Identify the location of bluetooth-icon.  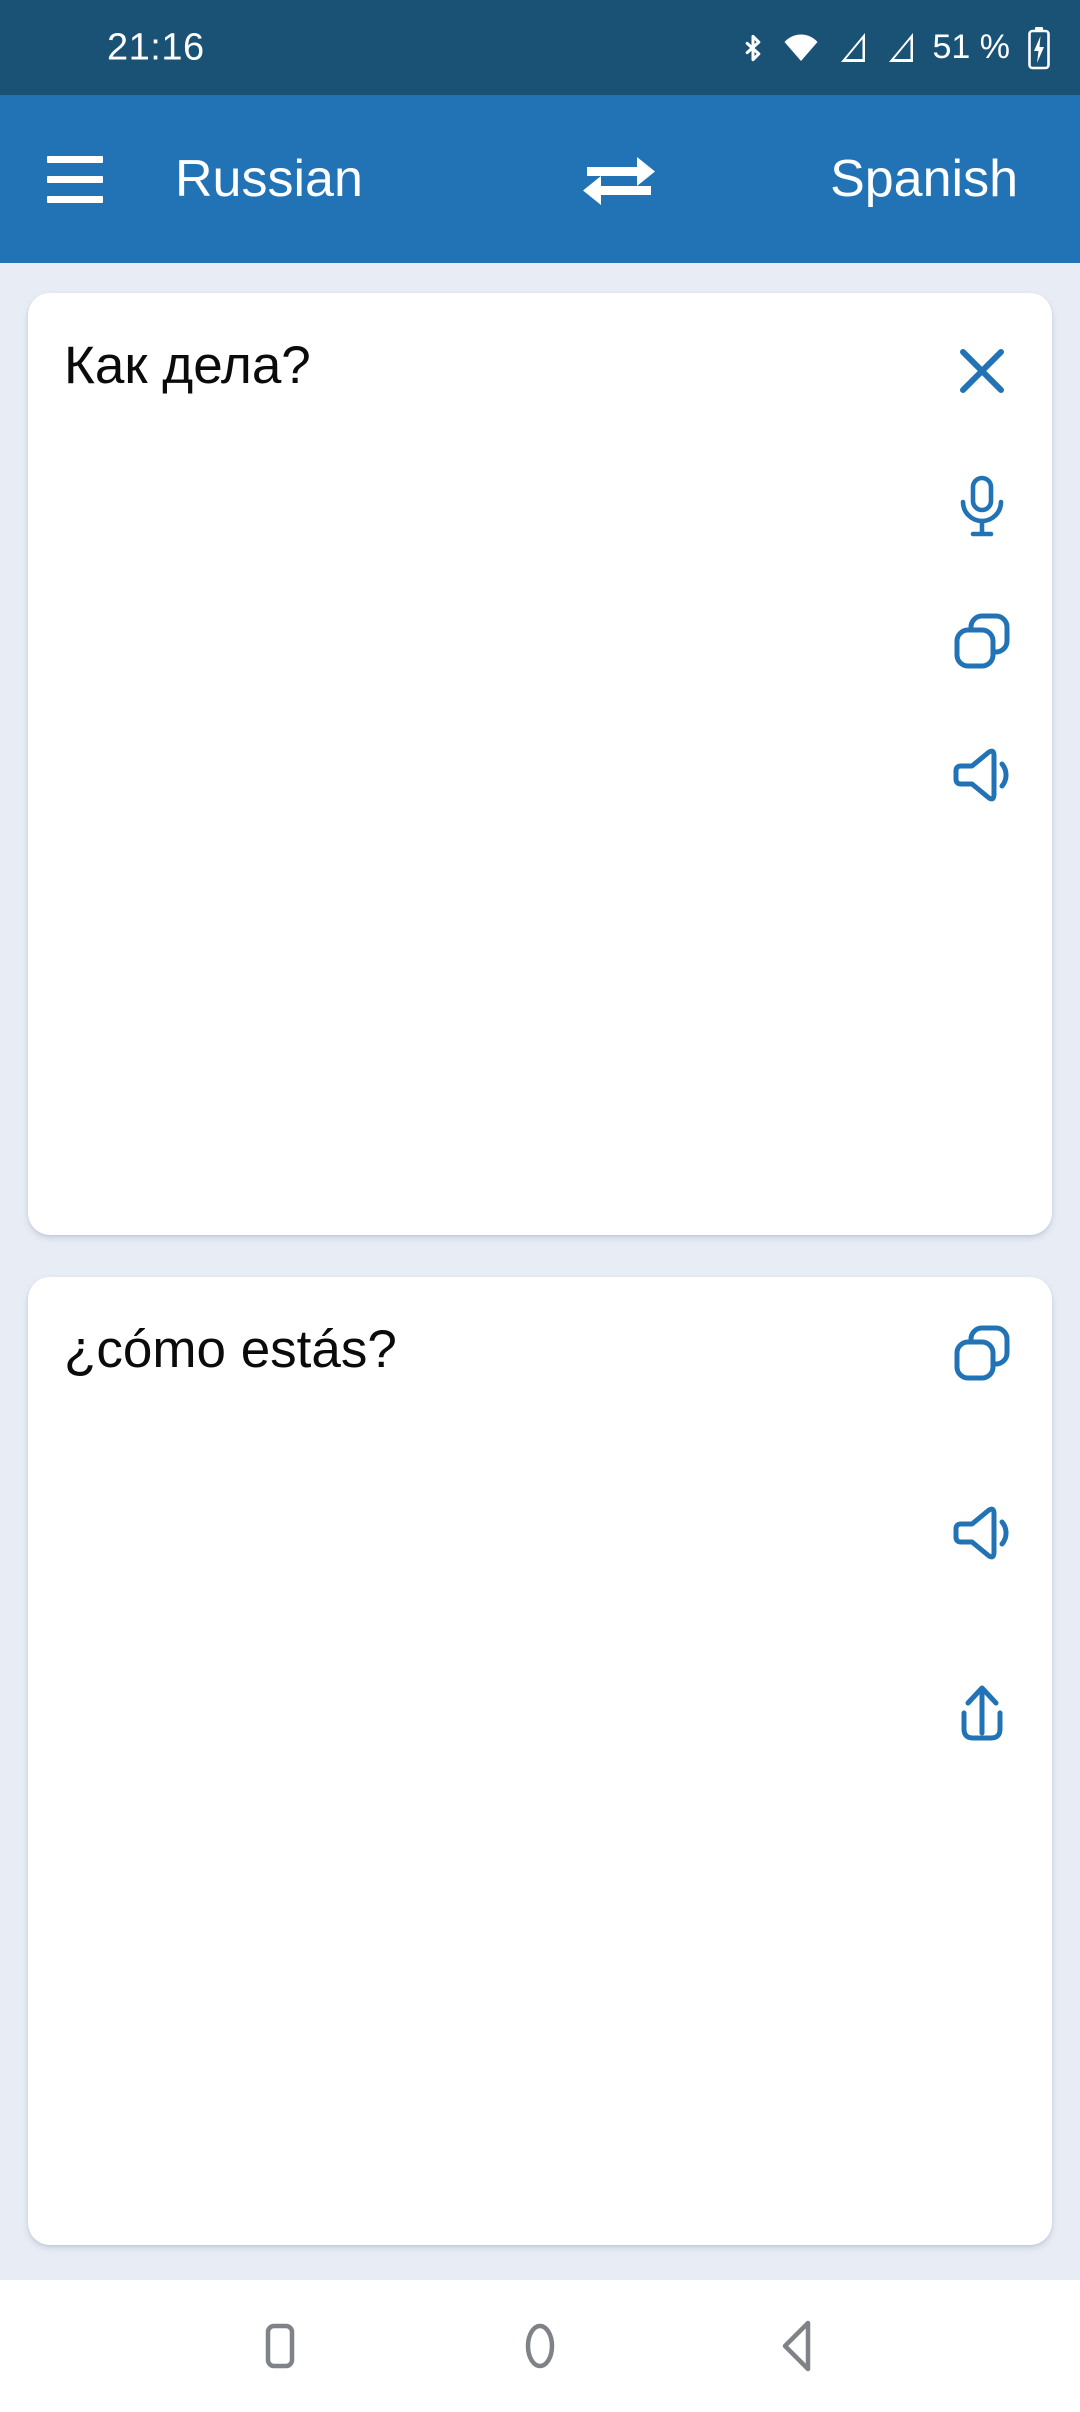
(753, 48).